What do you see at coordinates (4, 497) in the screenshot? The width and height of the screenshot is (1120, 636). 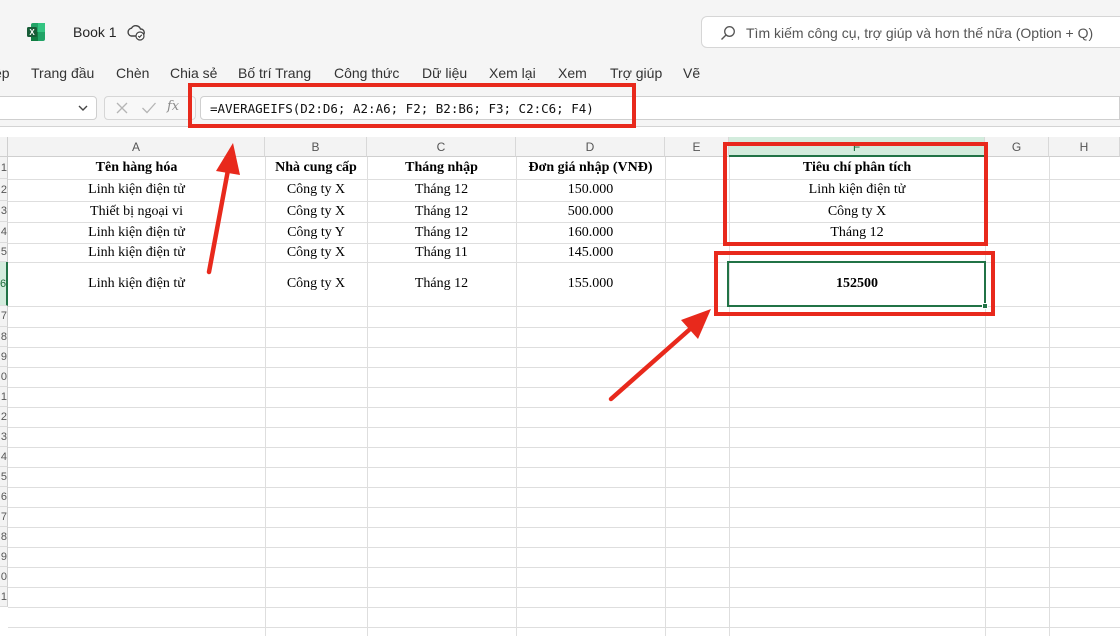 I see `row-header: 6` at bounding box center [4, 497].